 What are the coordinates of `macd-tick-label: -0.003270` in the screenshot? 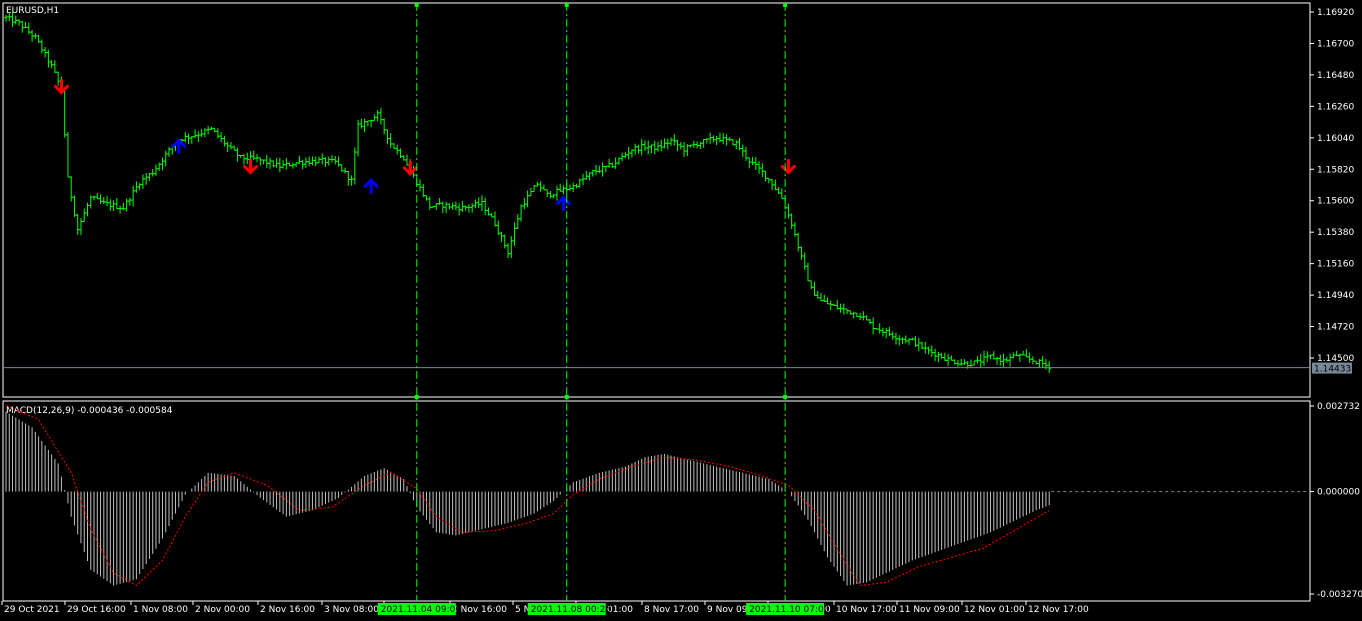 It's located at (1339, 595).